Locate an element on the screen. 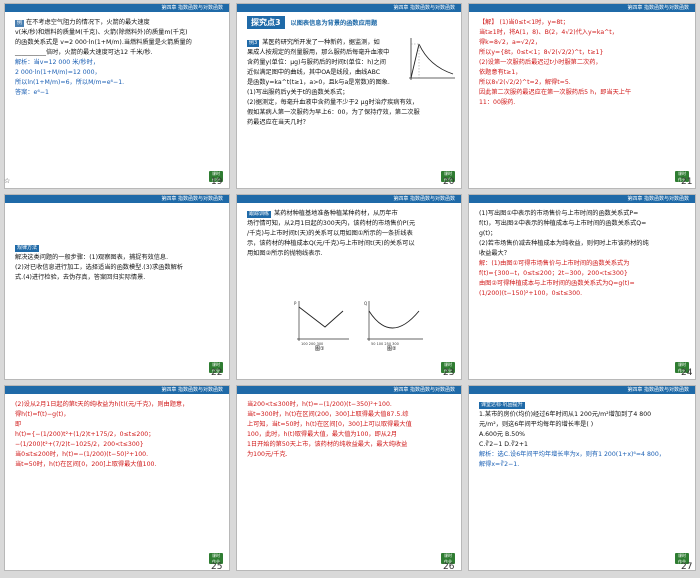 The height and width of the screenshot is (578, 700). text-line: 解决这类问题的一般步骤：(1)观察图表，捕捉有效信息. is located at coordinates (92, 257).